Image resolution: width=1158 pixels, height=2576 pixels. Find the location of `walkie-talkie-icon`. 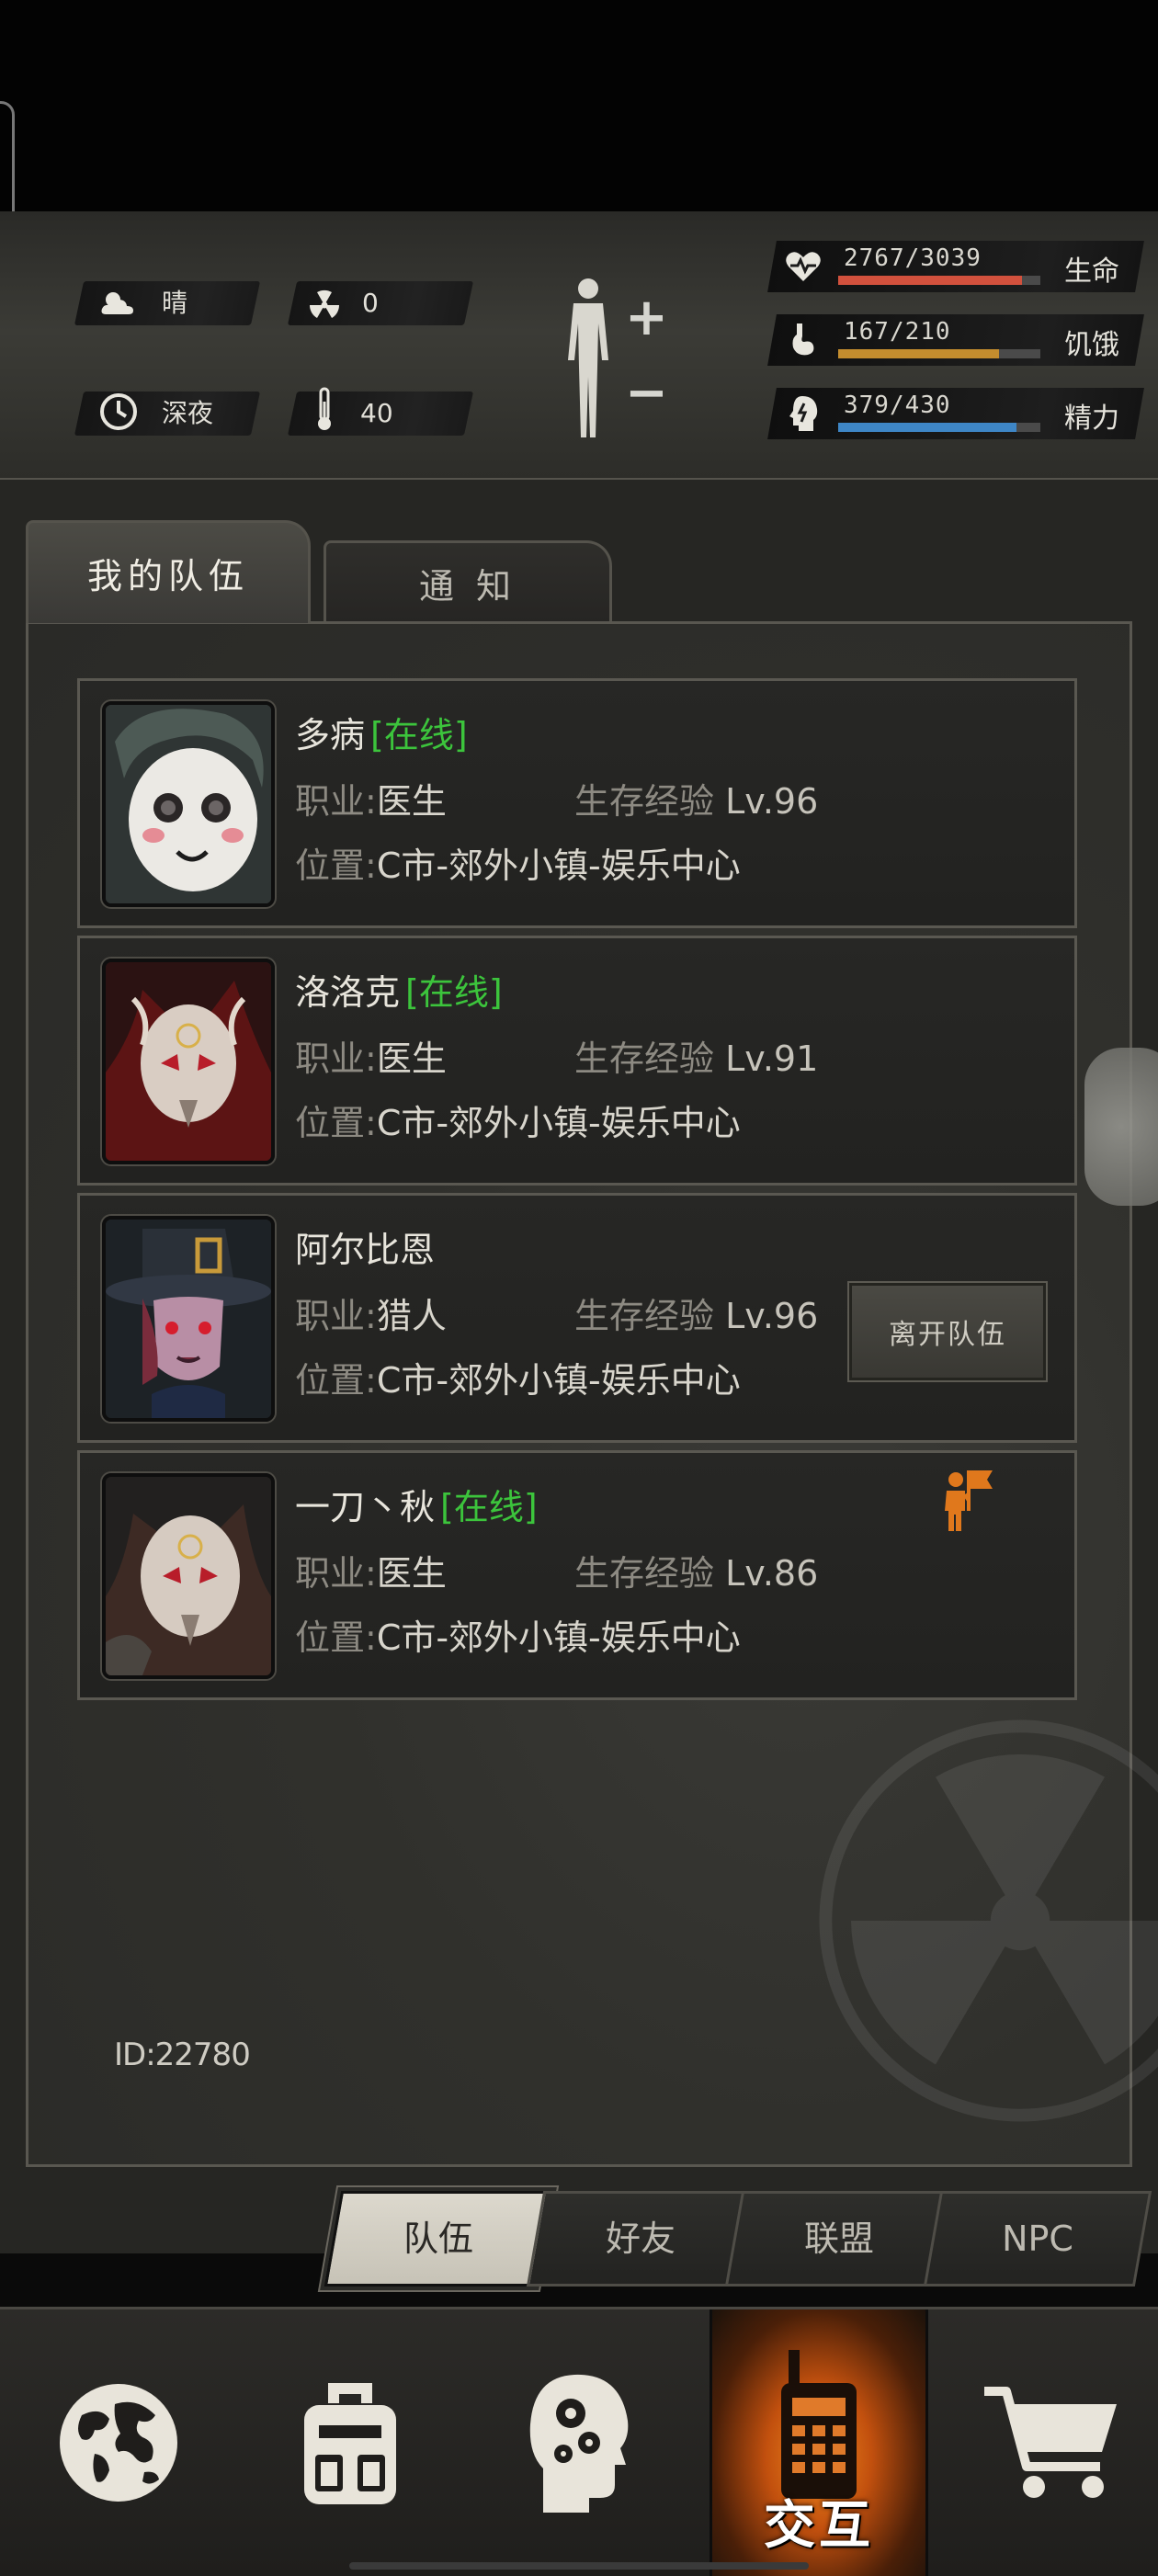

walkie-talkie-icon is located at coordinates (819, 2424).